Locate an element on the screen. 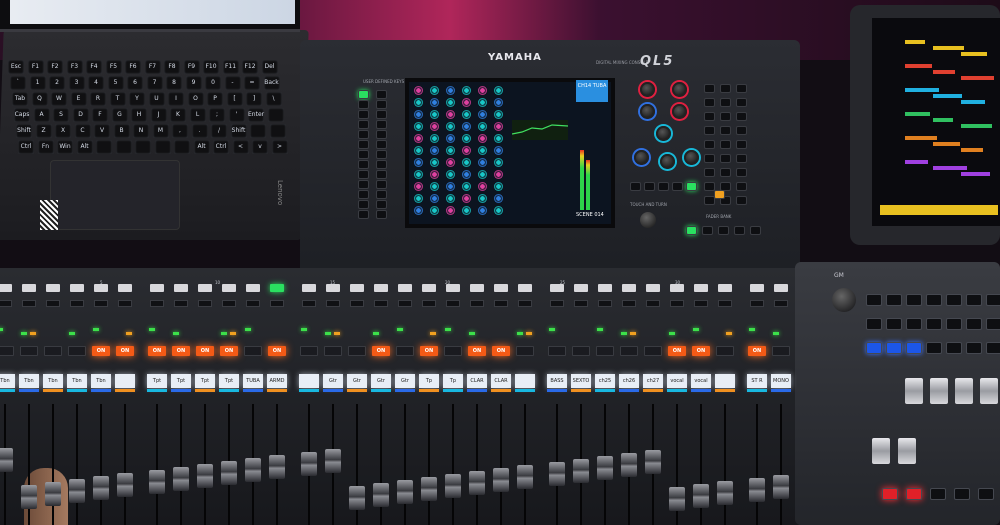 Image resolution: width=1000 pixels, height=525 pixels. laptop-key: 0 is located at coordinates (213, 83).